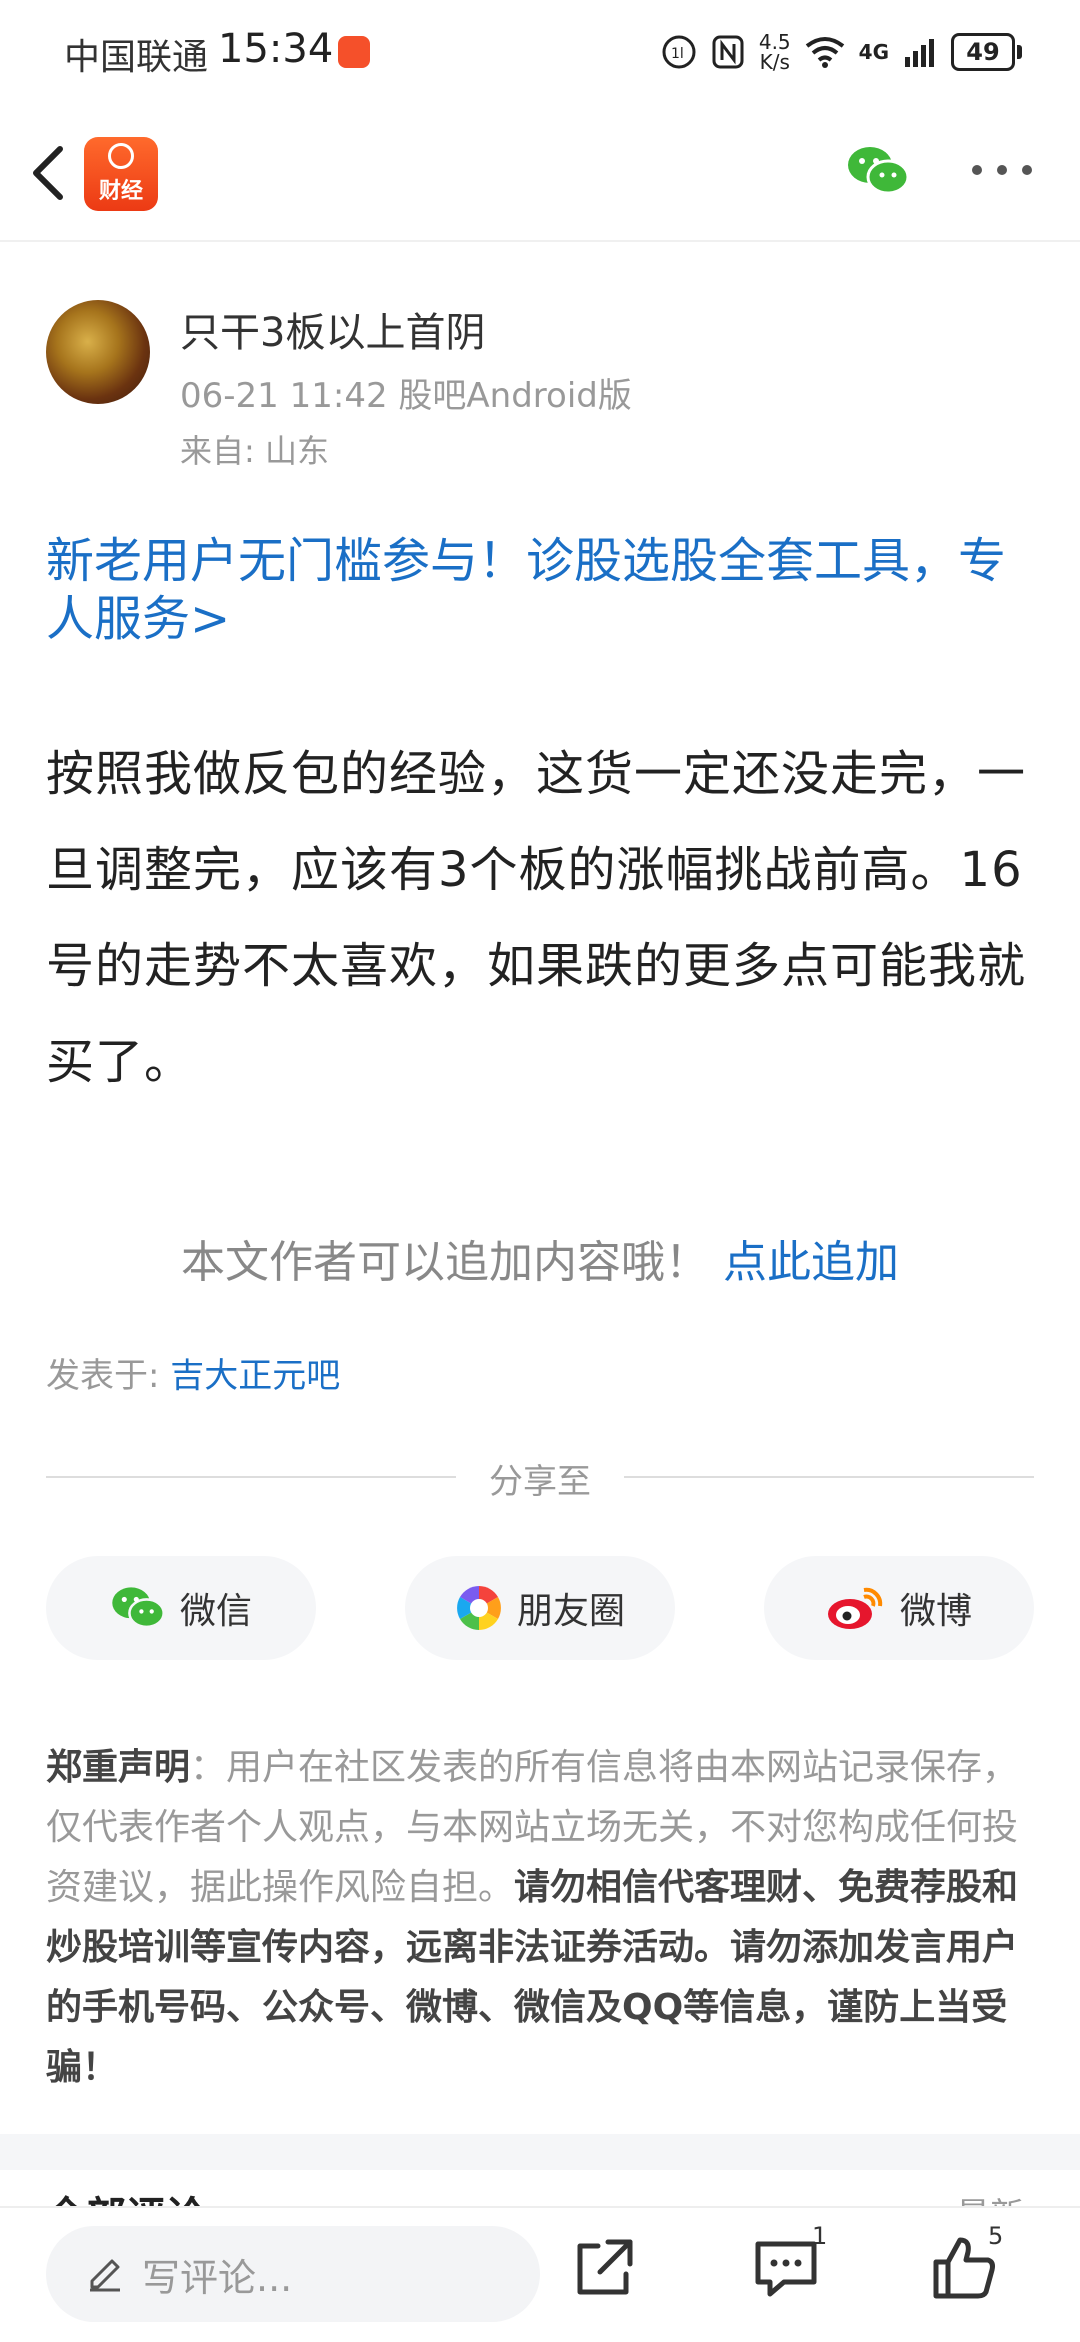 Image resolution: width=1080 pixels, height=2342 pixels. I want to click on like-count-badge: 5, so click(996, 2236).